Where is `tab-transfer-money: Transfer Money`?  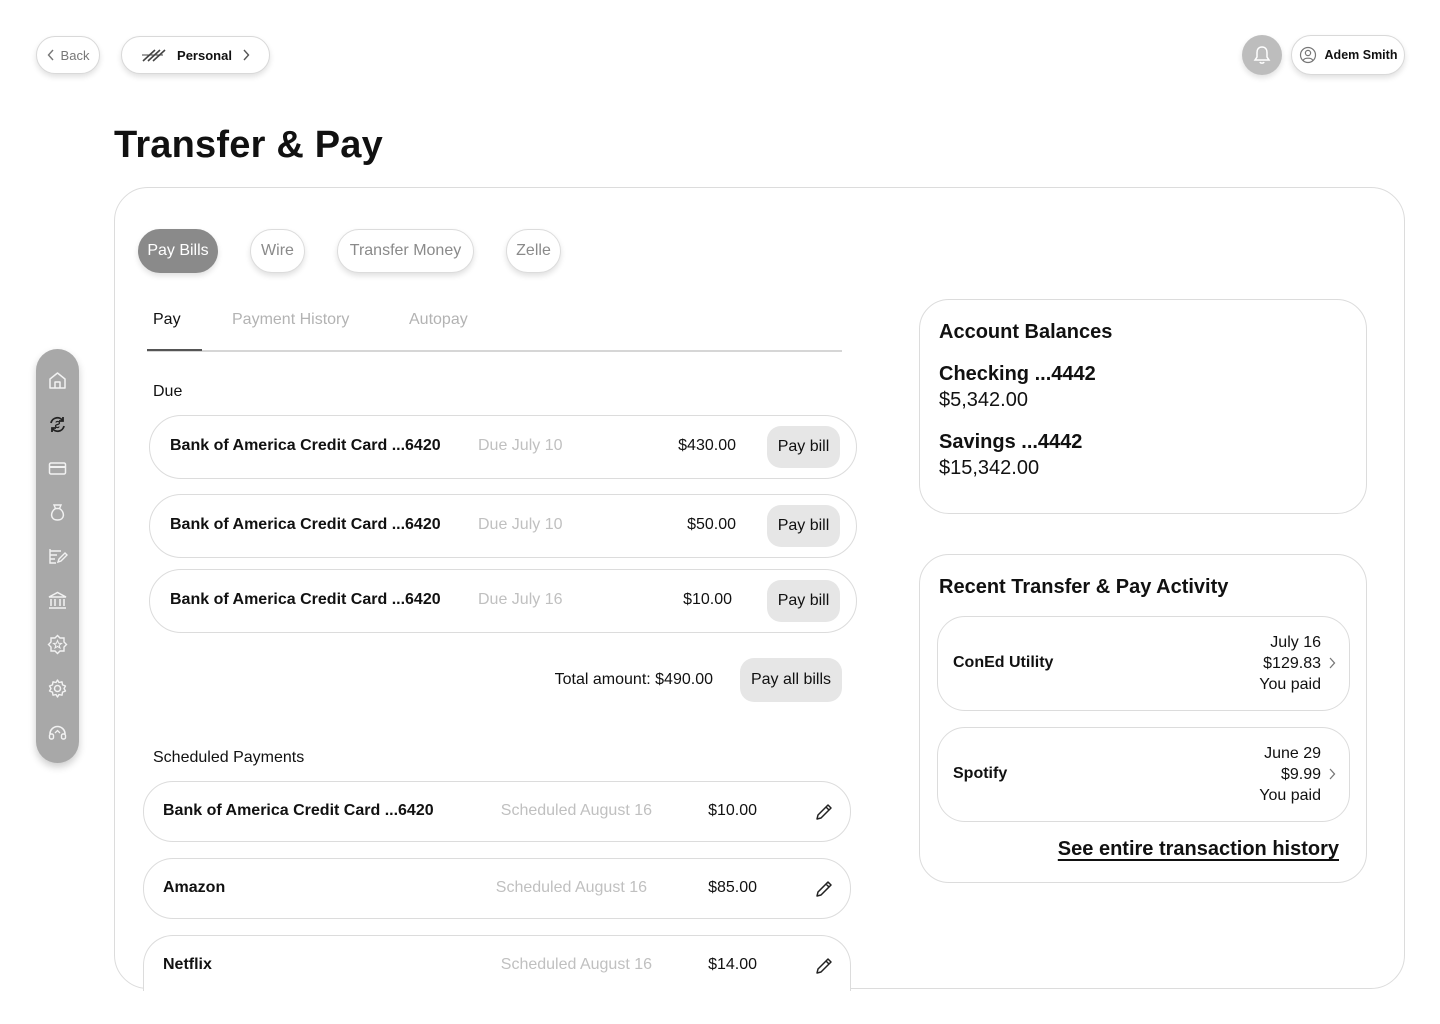
tab-transfer-money: Transfer Money is located at coordinates (405, 251).